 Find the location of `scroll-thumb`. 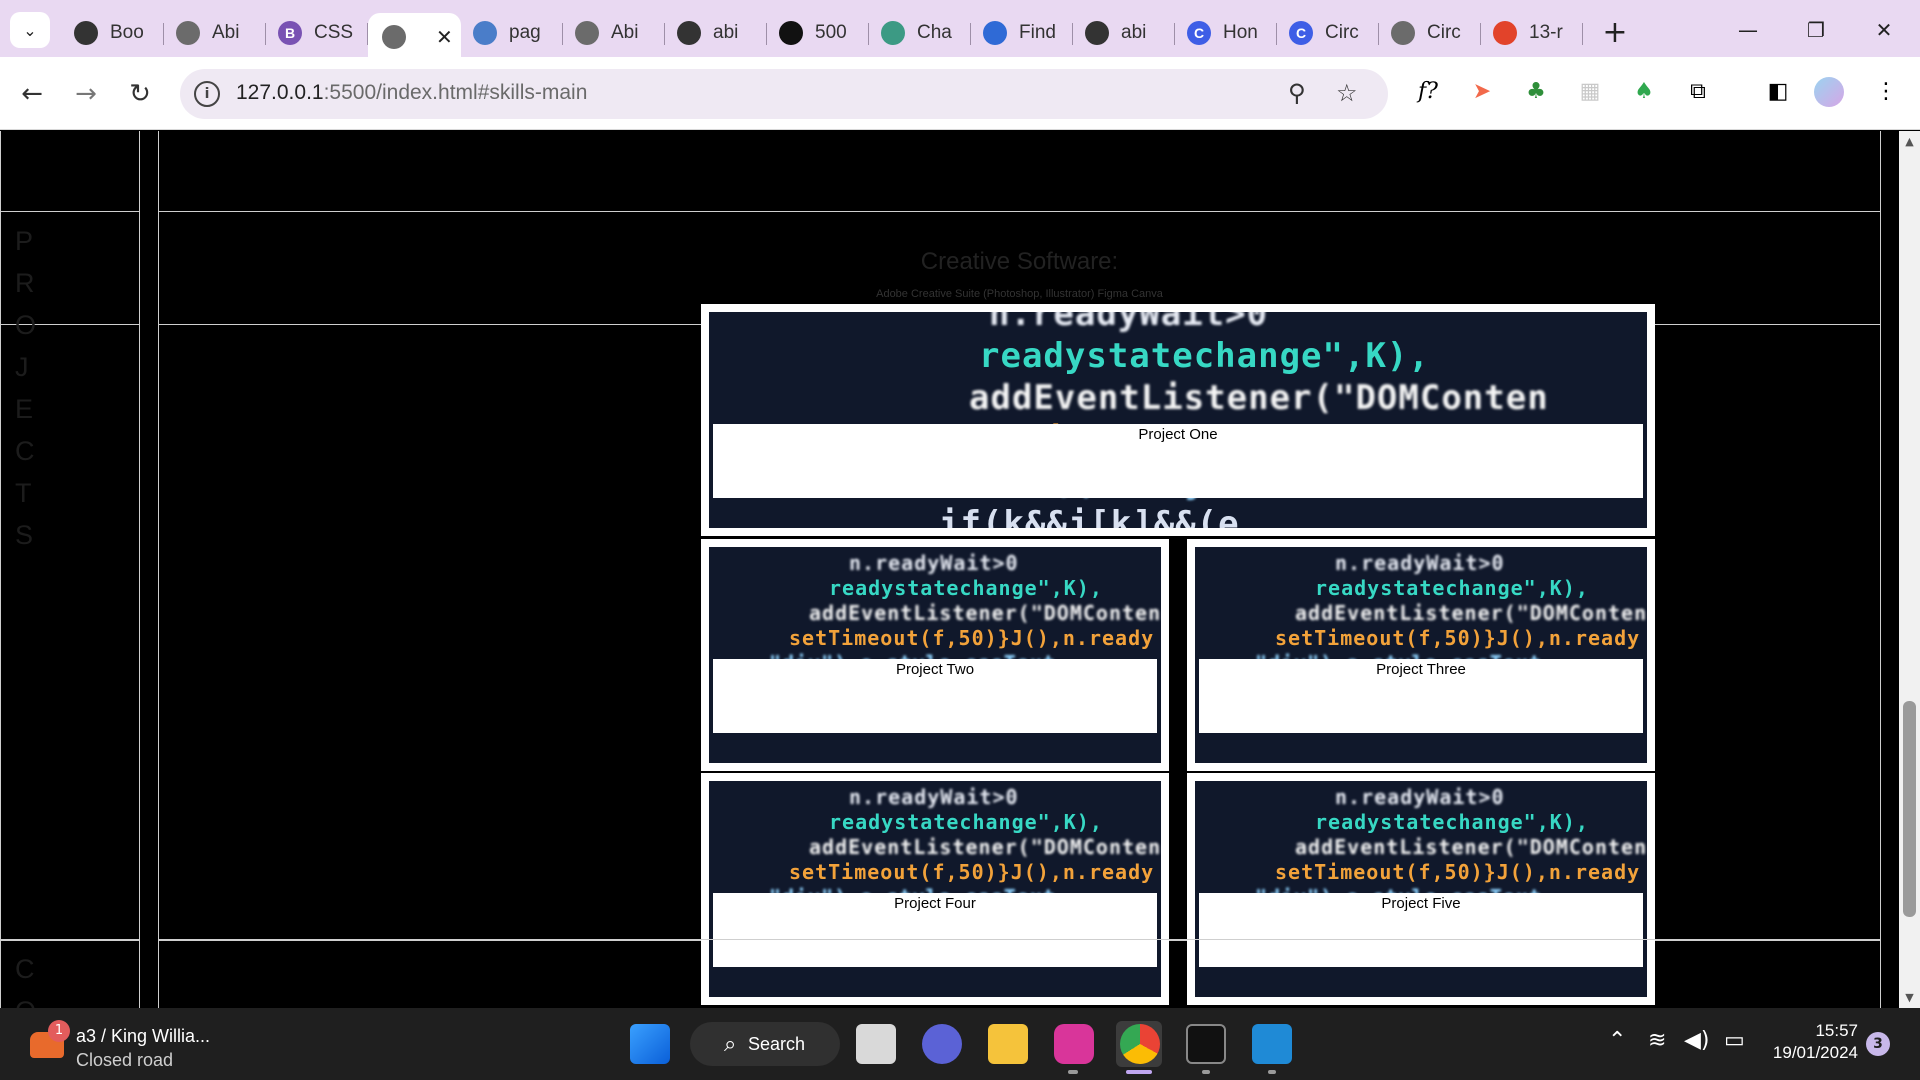

scroll-thumb is located at coordinates (1909, 809).